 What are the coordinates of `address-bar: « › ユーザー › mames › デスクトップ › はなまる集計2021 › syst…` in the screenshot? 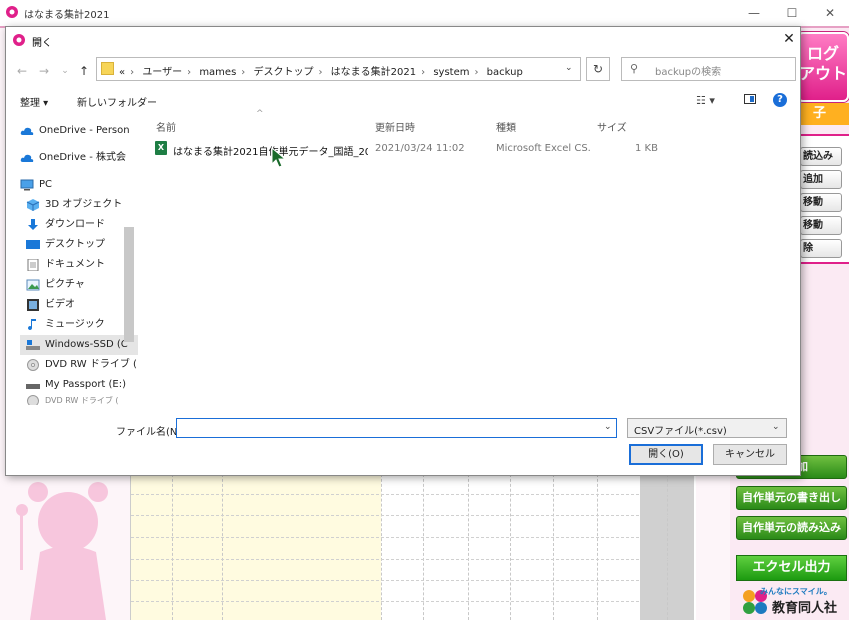 It's located at (338, 69).